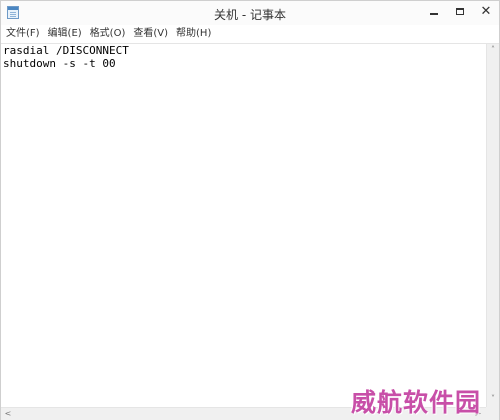 This screenshot has width=500, height=420. What do you see at coordinates (492, 413) in the screenshot?
I see `size-grip` at bounding box center [492, 413].